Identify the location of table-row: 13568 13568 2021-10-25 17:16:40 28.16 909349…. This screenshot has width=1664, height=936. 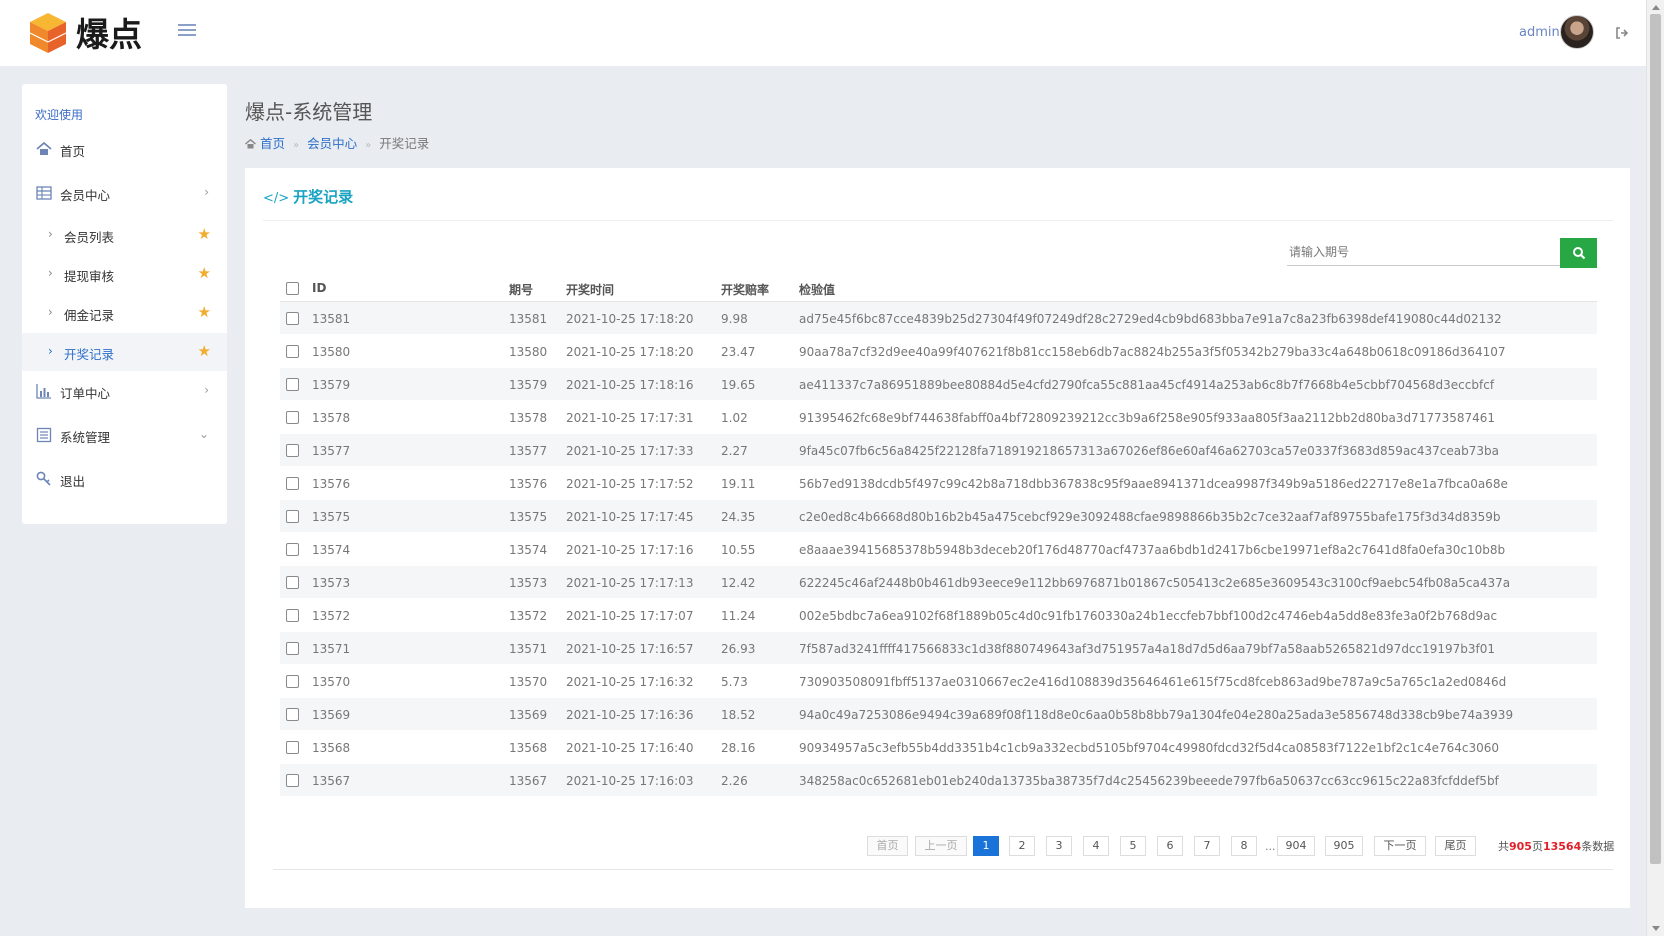
(938, 747).